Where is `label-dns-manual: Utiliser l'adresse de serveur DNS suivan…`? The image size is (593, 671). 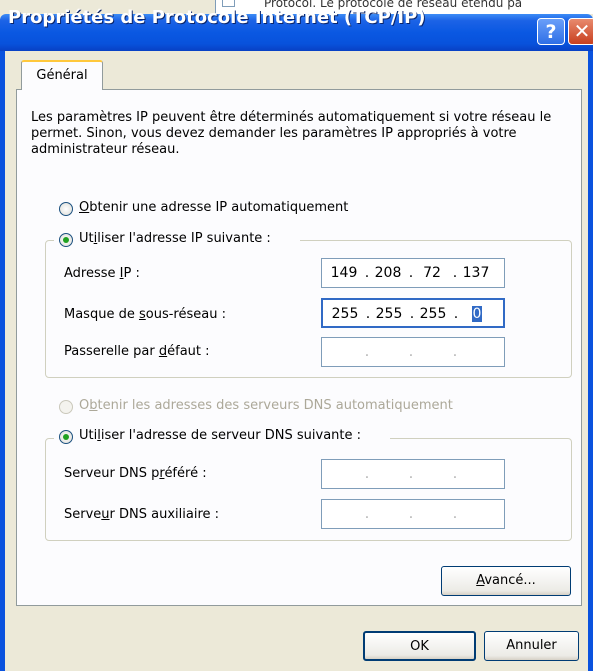
label-dns-manual: Utiliser l'adresse de serveur DNS suivan… is located at coordinates (220, 435).